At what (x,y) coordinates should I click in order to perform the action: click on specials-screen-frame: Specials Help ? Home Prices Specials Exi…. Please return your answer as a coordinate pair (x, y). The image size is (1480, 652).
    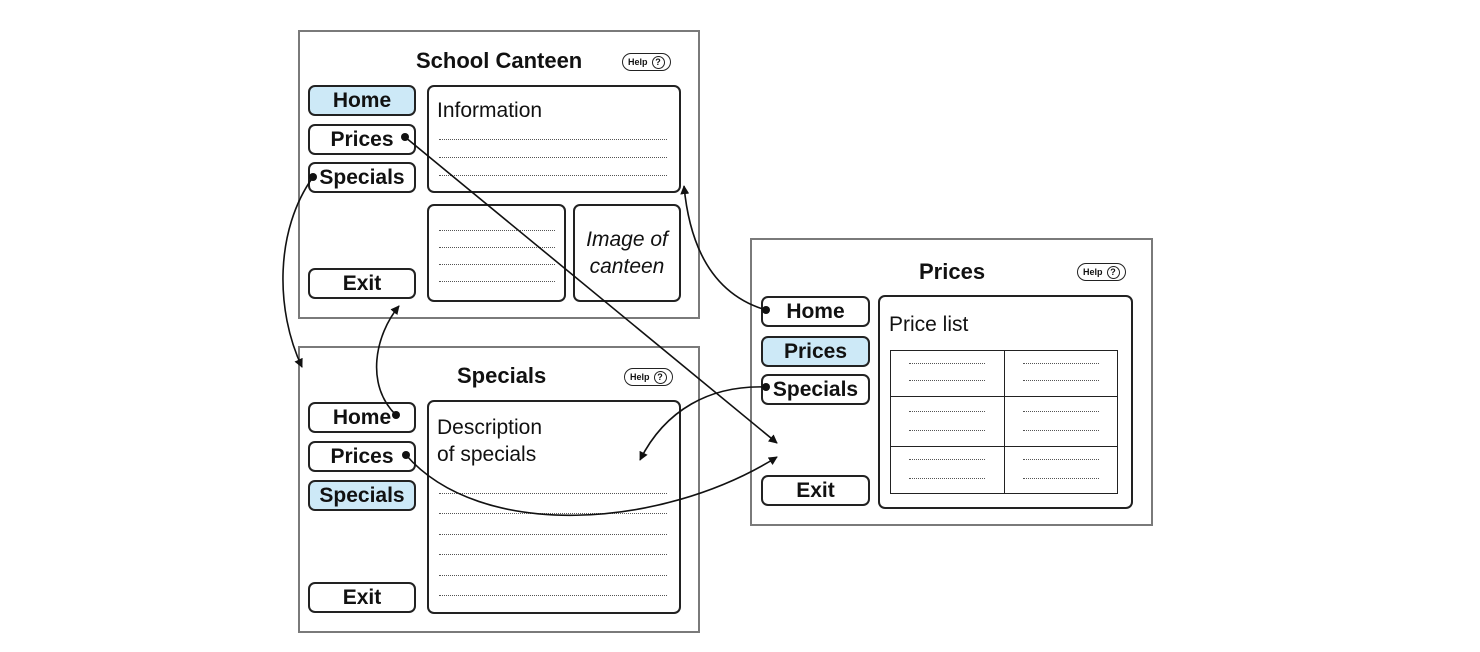
    Looking at the image, I should click on (499, 489).